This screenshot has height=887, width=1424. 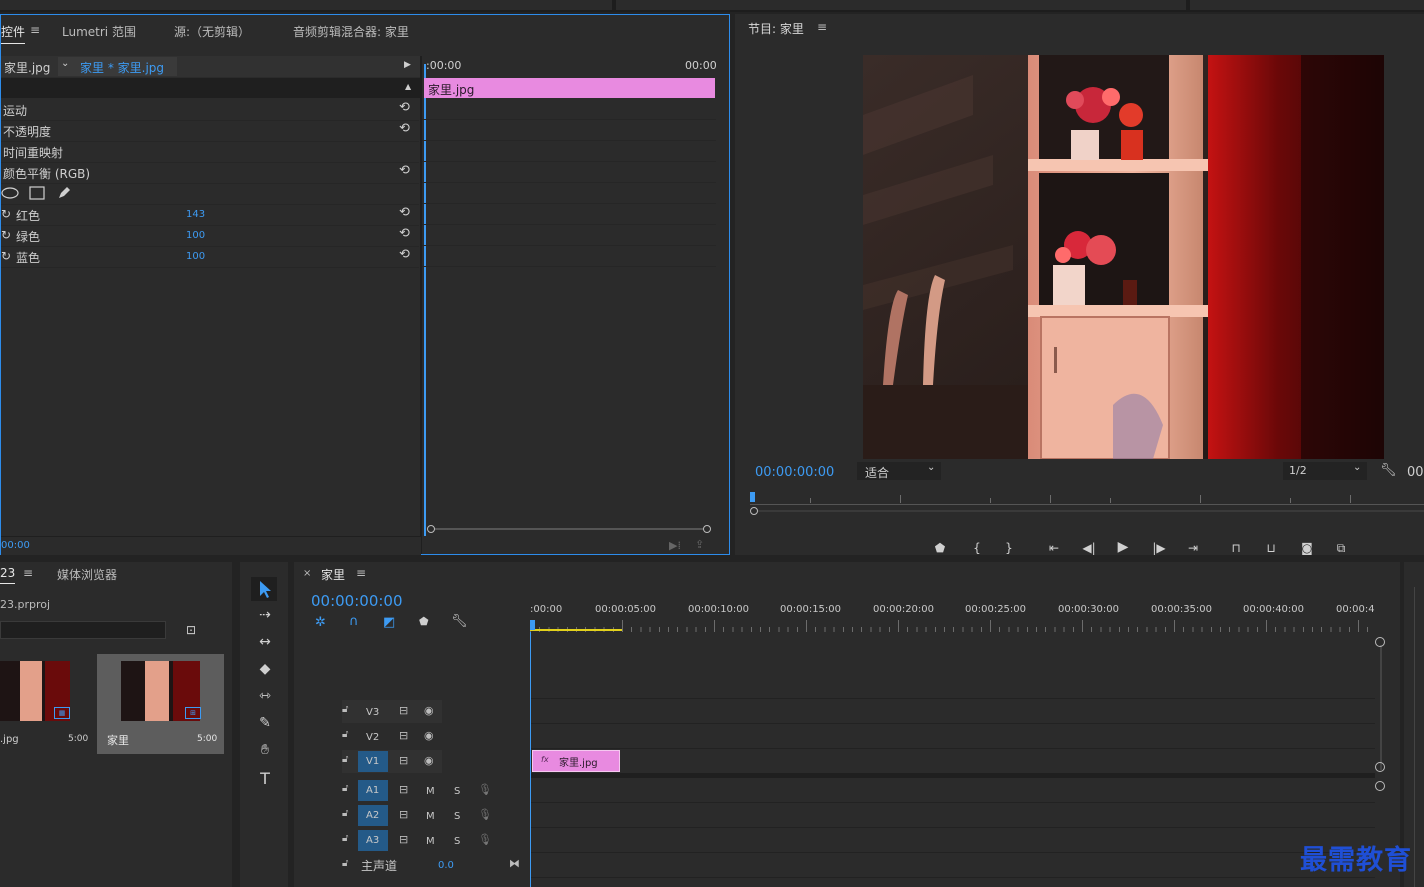 What do you see at coordinates (569, 88) in the screenshot?
I see `mini-clip-bar: 家里.jpg` at bounding box center [569, 88].